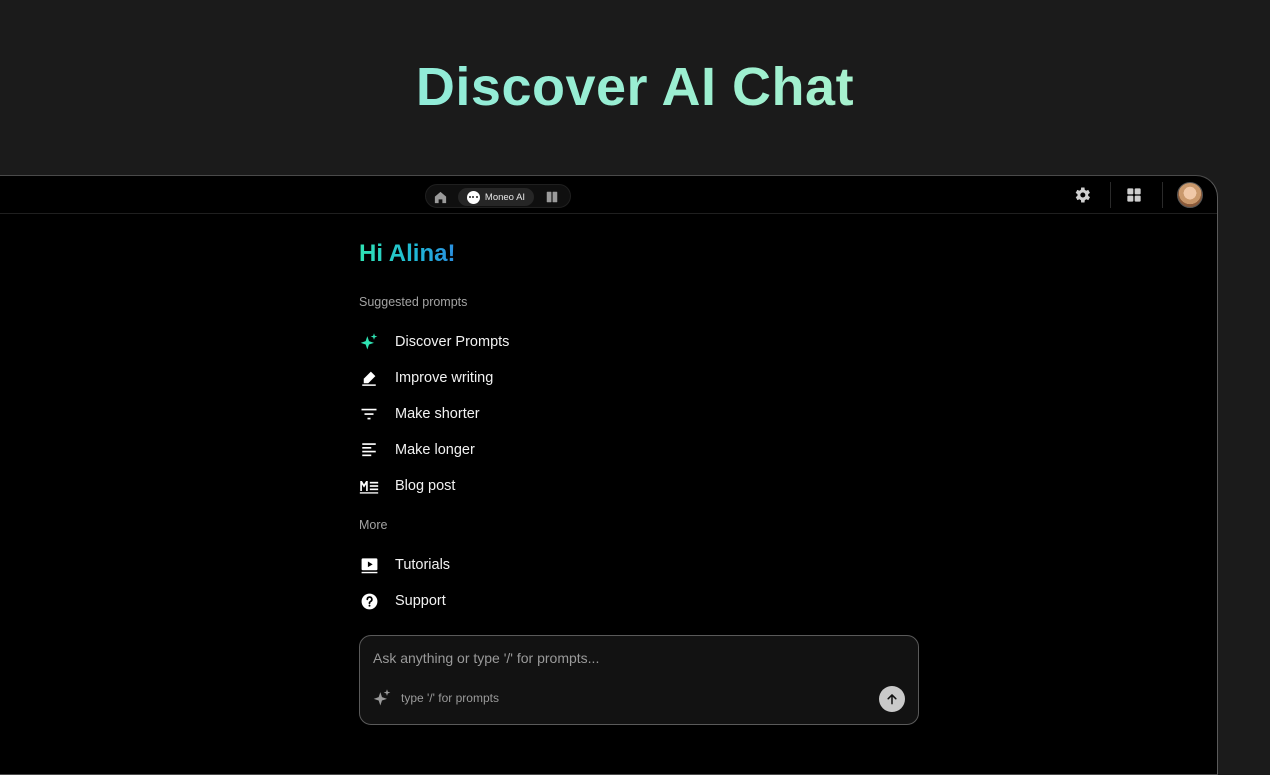 The width and height of the screenshot is (1270, 775). Describe the element at coordinates (420, 601) in the screenshot. I see `more-item-label: Support` at that location.